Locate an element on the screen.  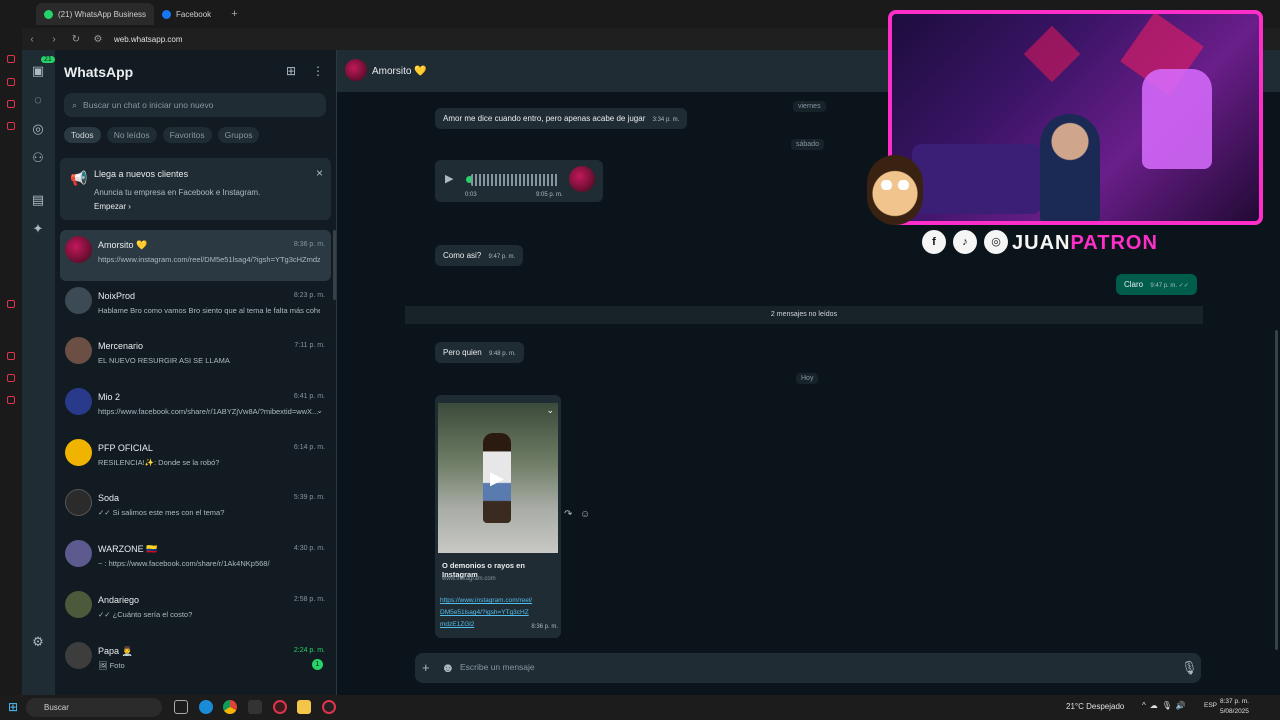
chat-name: Amorsito 💛 is located at coordinates (123, 245).